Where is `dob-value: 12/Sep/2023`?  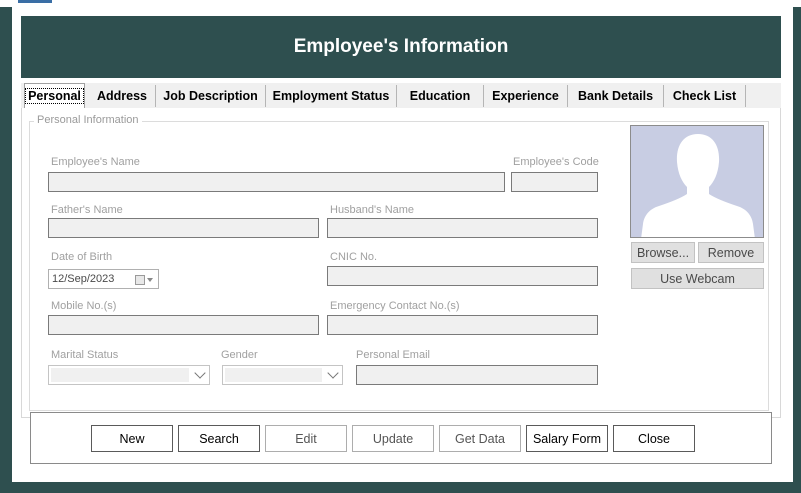 dob-value: 12/Sep/2023 is located at coordinates (83, 279).